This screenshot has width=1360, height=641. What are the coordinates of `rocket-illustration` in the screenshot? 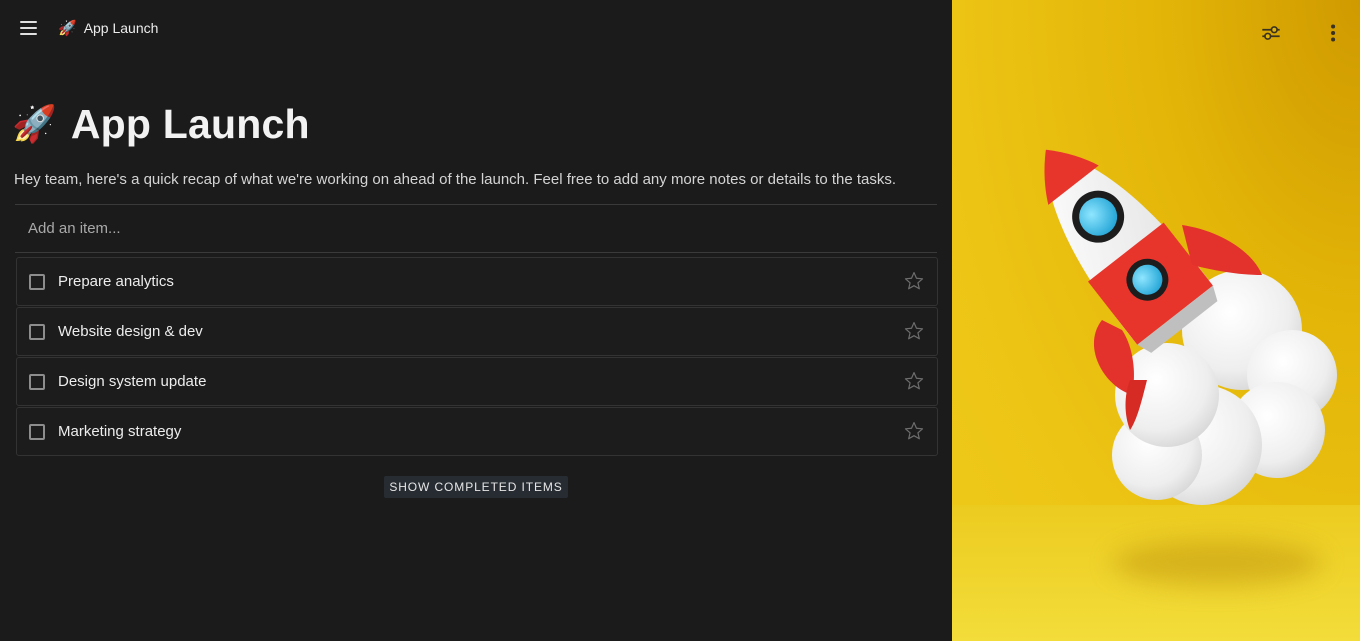 It's located at (1190, 327).